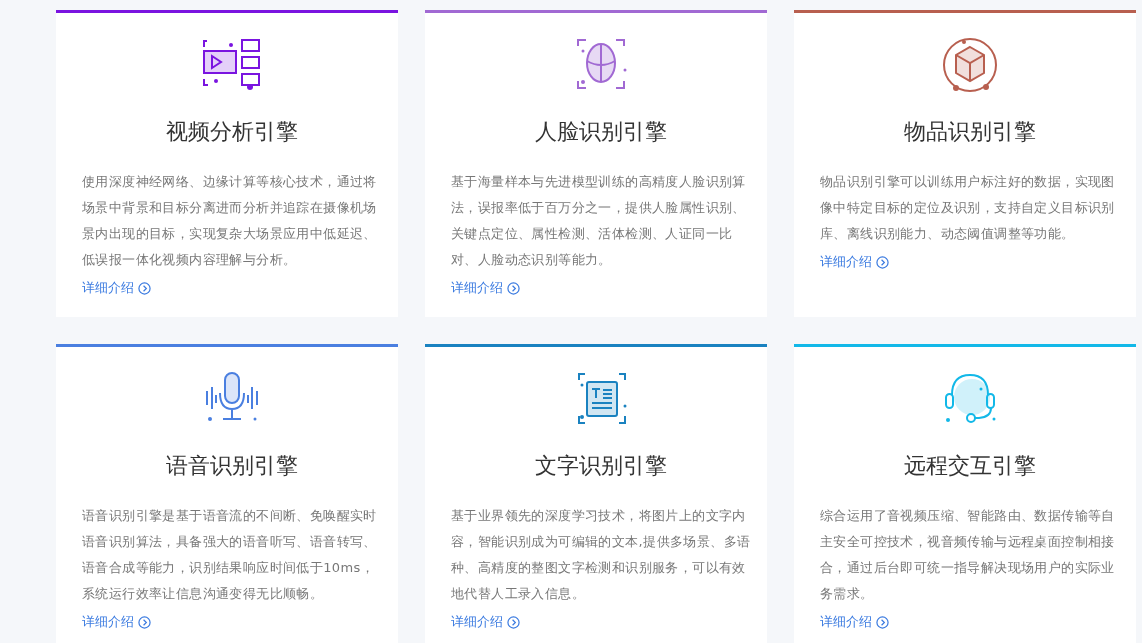 This screenshot has height=643, width=1142. Describe the element at coordinates (968, 555) in the screenshot. I see `card-description: 综合运用了音视频压缩、智能路由、数据传输等自主安全可控技术，视音频传输与远程桌面控制相接合，通过后台即可统一指导解决现场用户的实际业务需求。` at that location.